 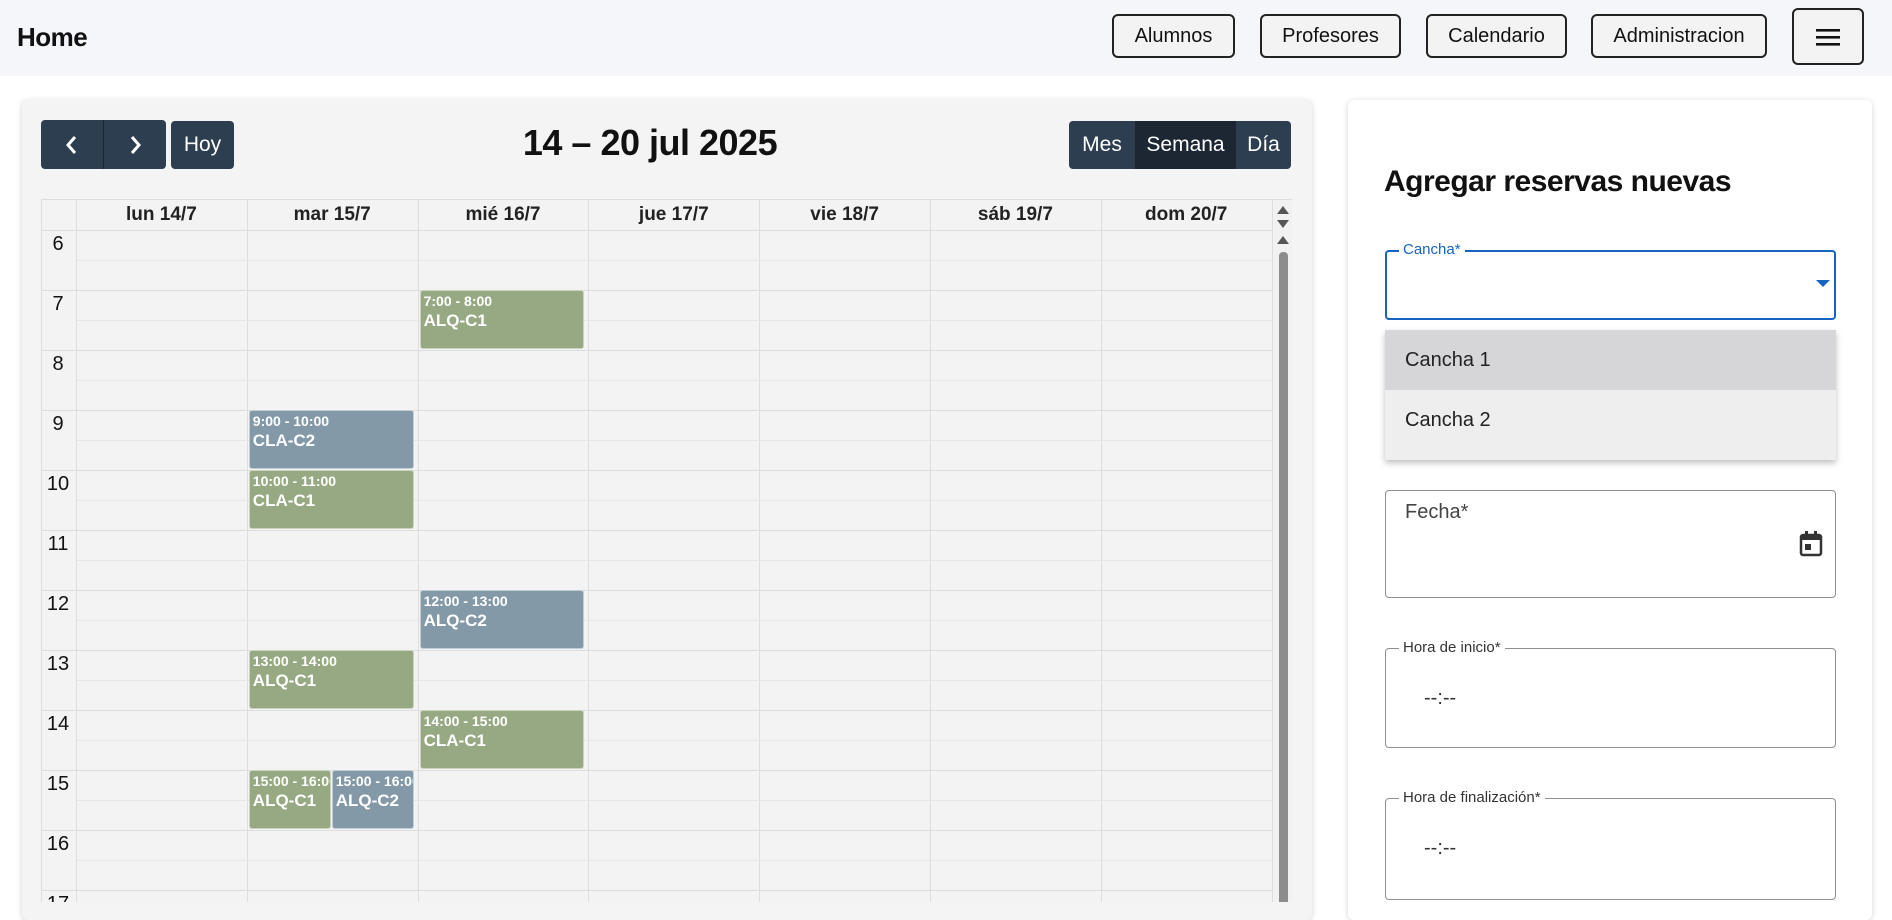 What do you see at coordinates (465, 721) in the screenshot?
I see `event-time: 14:00 - 15:00` at bounding box center [465, 721].